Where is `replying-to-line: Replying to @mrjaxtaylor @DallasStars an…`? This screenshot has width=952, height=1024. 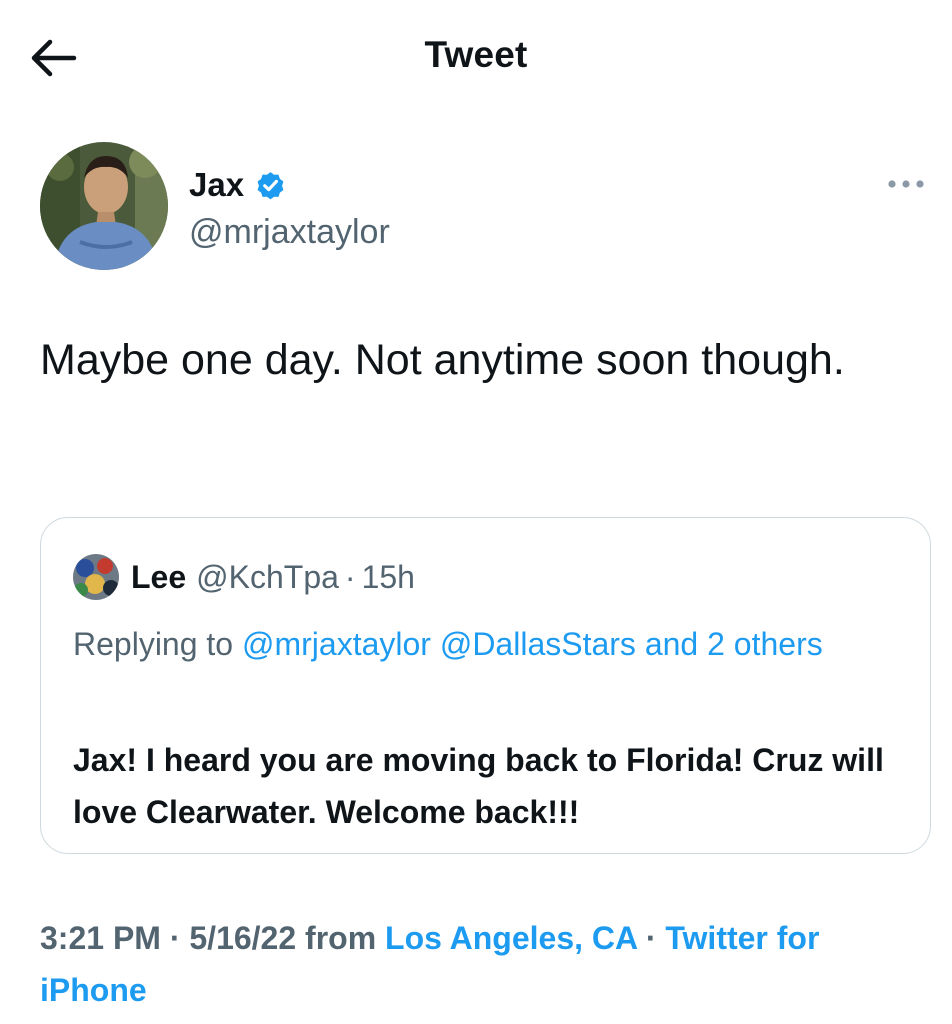
replying-to-line: Replying to @mrjaxtaylor @DallasStars an… is located at coordinates (483, 644).